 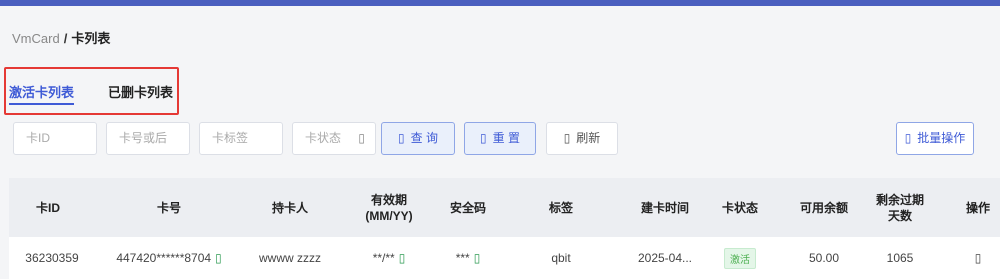 I want to click on header-card-number: 卡号, so click(x=168, y=207).